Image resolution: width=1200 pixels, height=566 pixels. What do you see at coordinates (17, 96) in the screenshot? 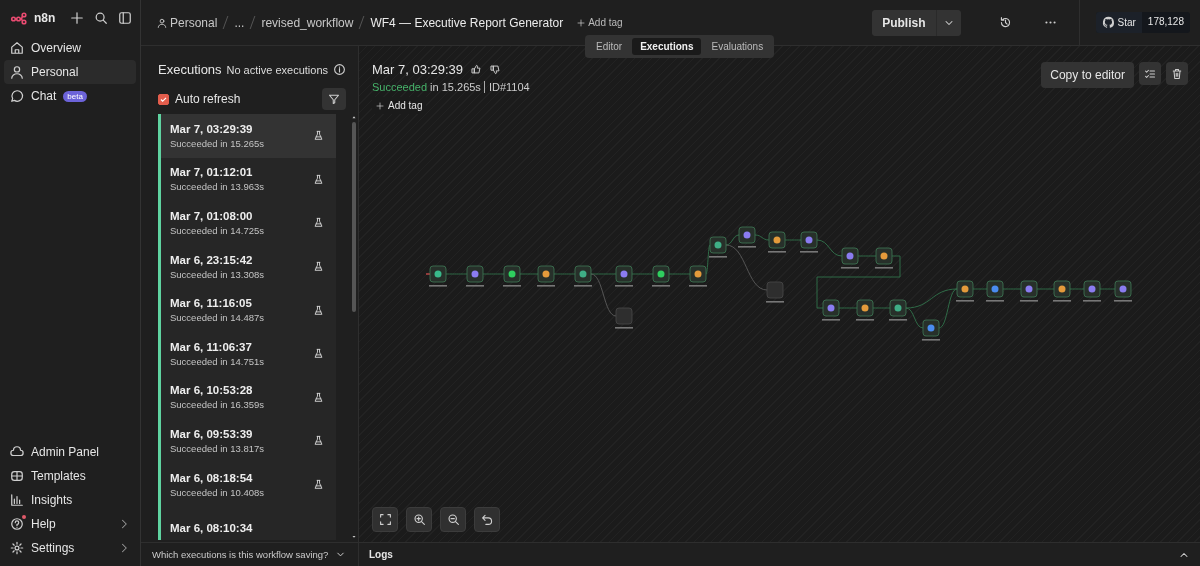
I see `chat-icon` at bounding box center [17, 96].